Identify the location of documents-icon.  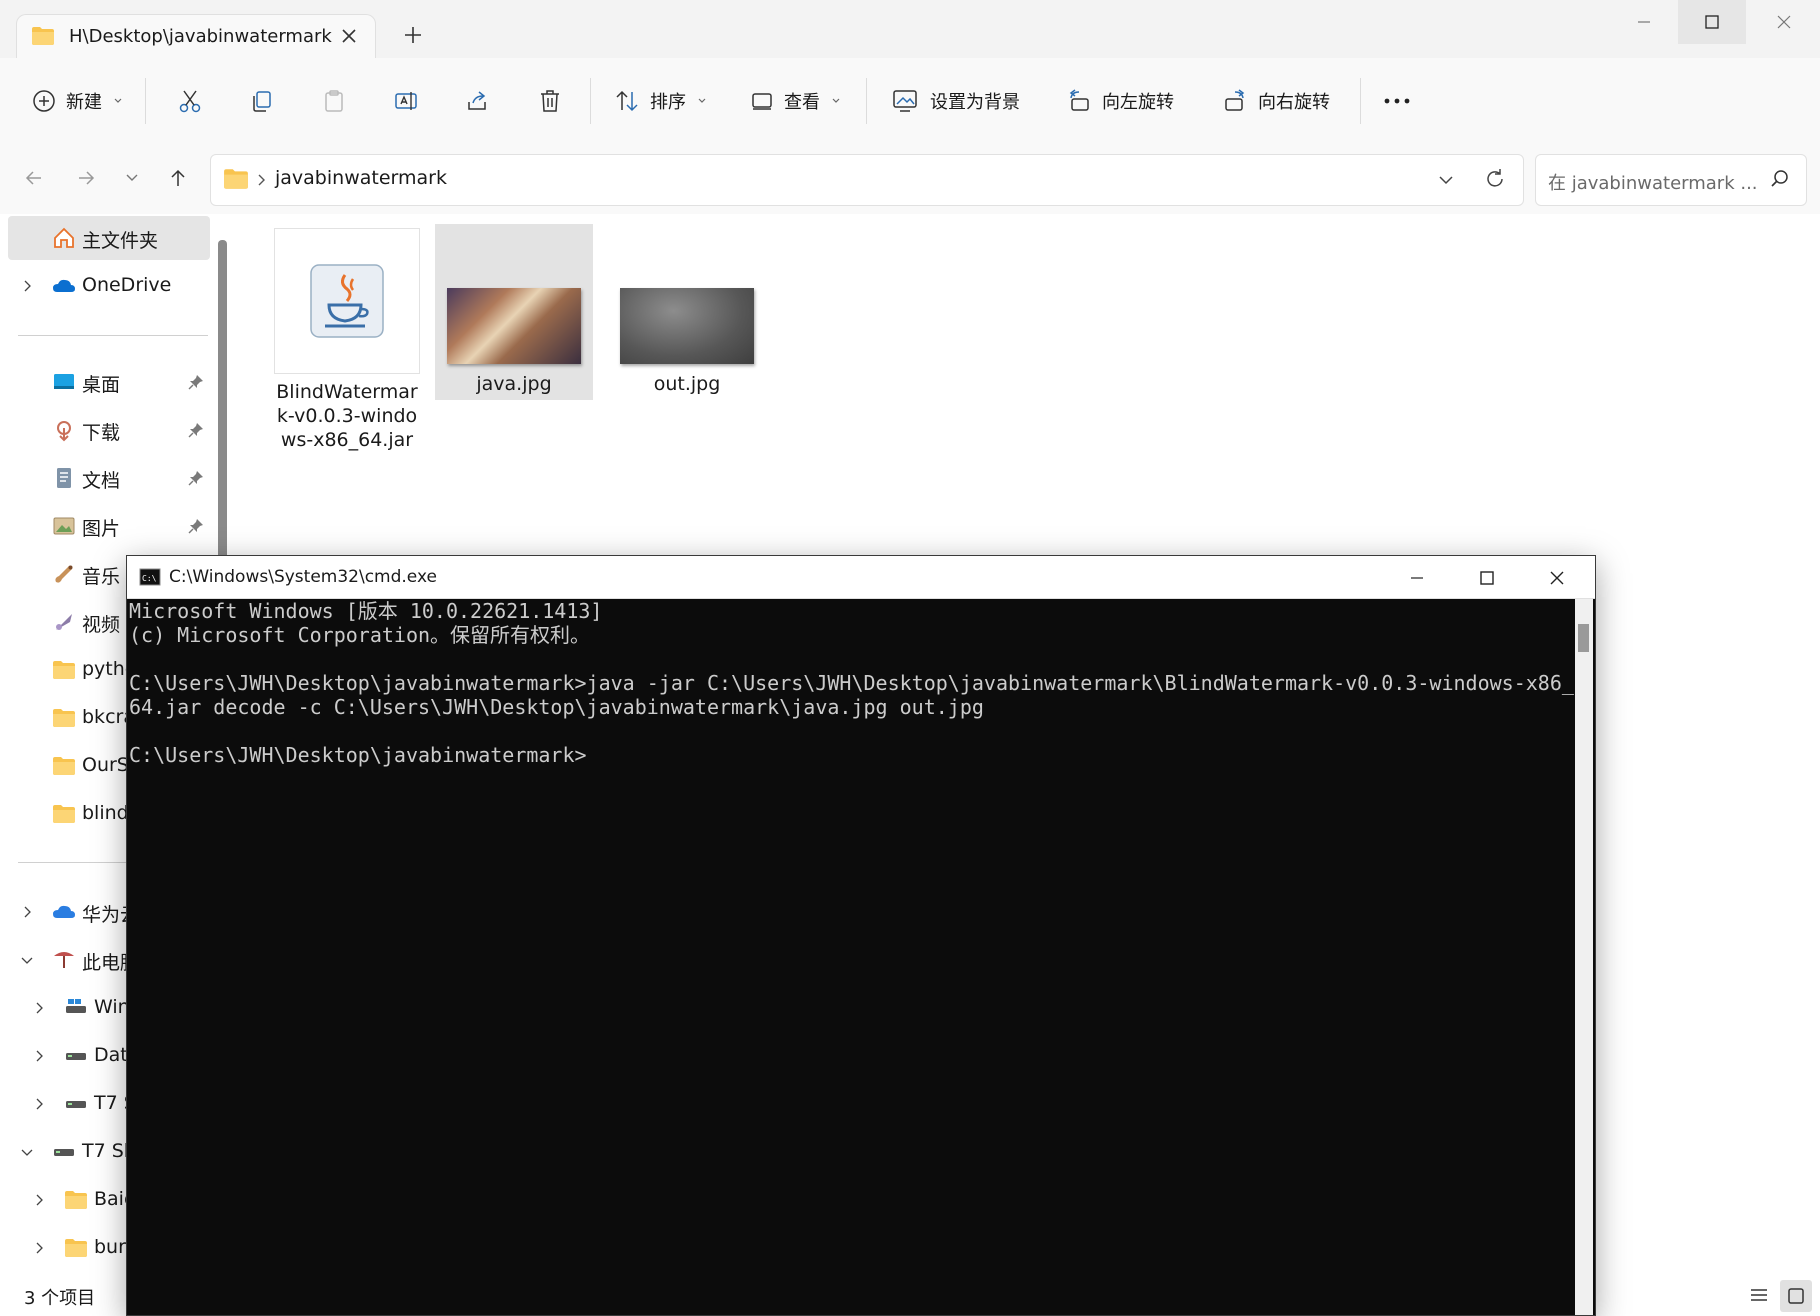
(64, 478).